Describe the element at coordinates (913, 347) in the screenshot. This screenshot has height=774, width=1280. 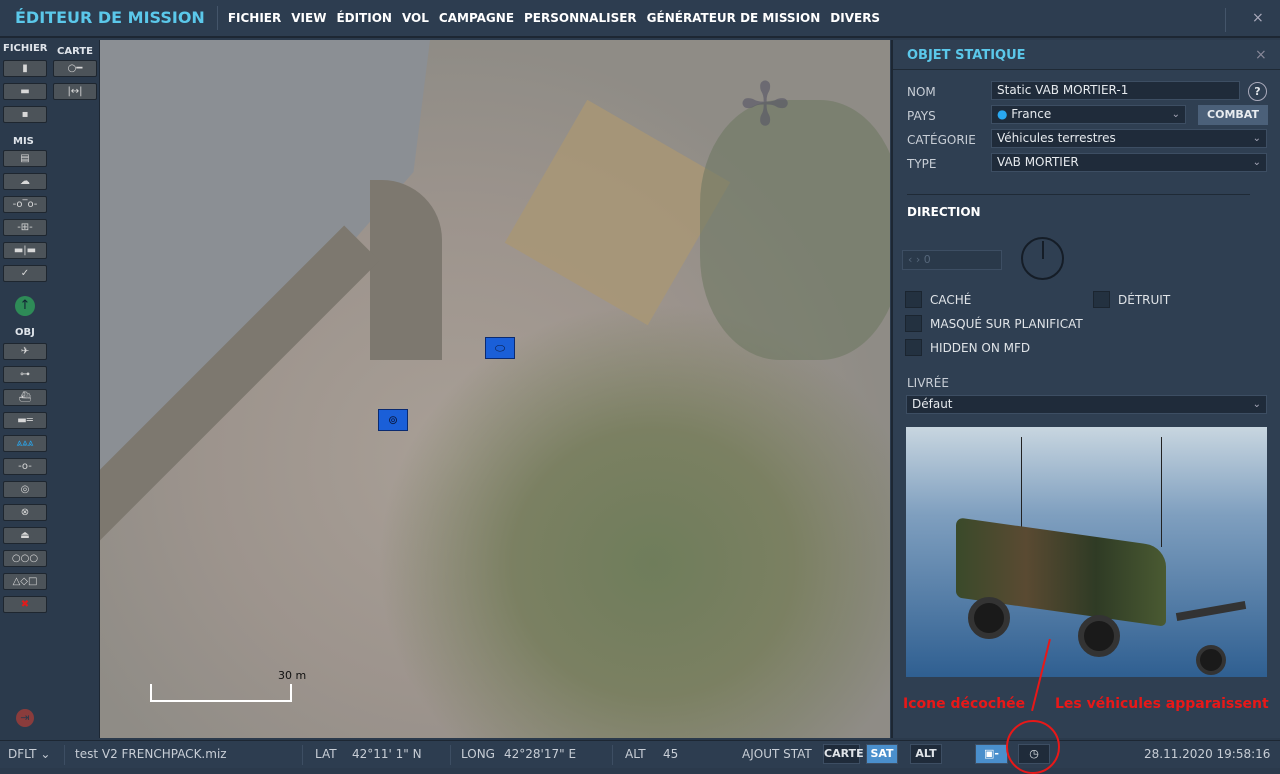
I see `hidden-mfd-checkbox` at that location.